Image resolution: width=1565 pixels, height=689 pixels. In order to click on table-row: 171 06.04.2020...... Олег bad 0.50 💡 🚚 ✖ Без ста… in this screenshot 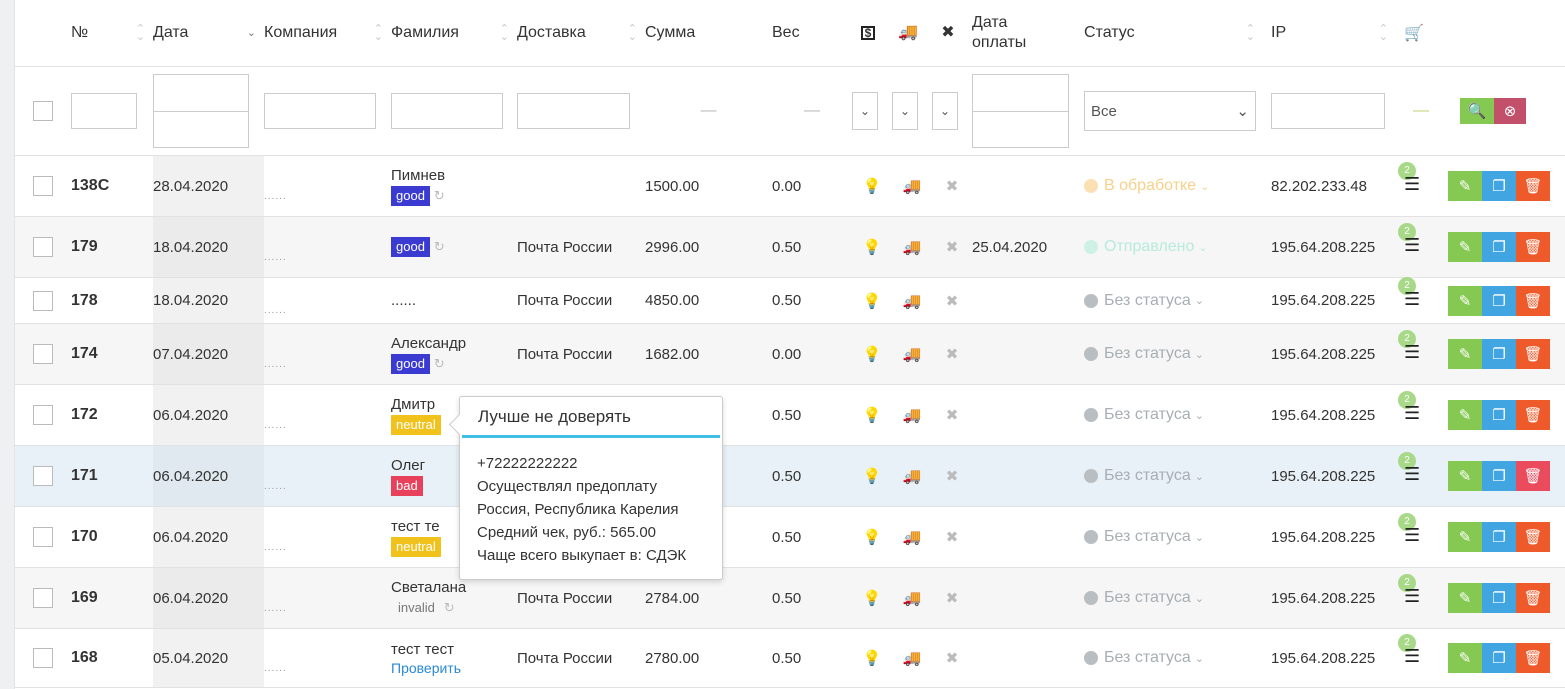, I will do `click(790, 476)`.